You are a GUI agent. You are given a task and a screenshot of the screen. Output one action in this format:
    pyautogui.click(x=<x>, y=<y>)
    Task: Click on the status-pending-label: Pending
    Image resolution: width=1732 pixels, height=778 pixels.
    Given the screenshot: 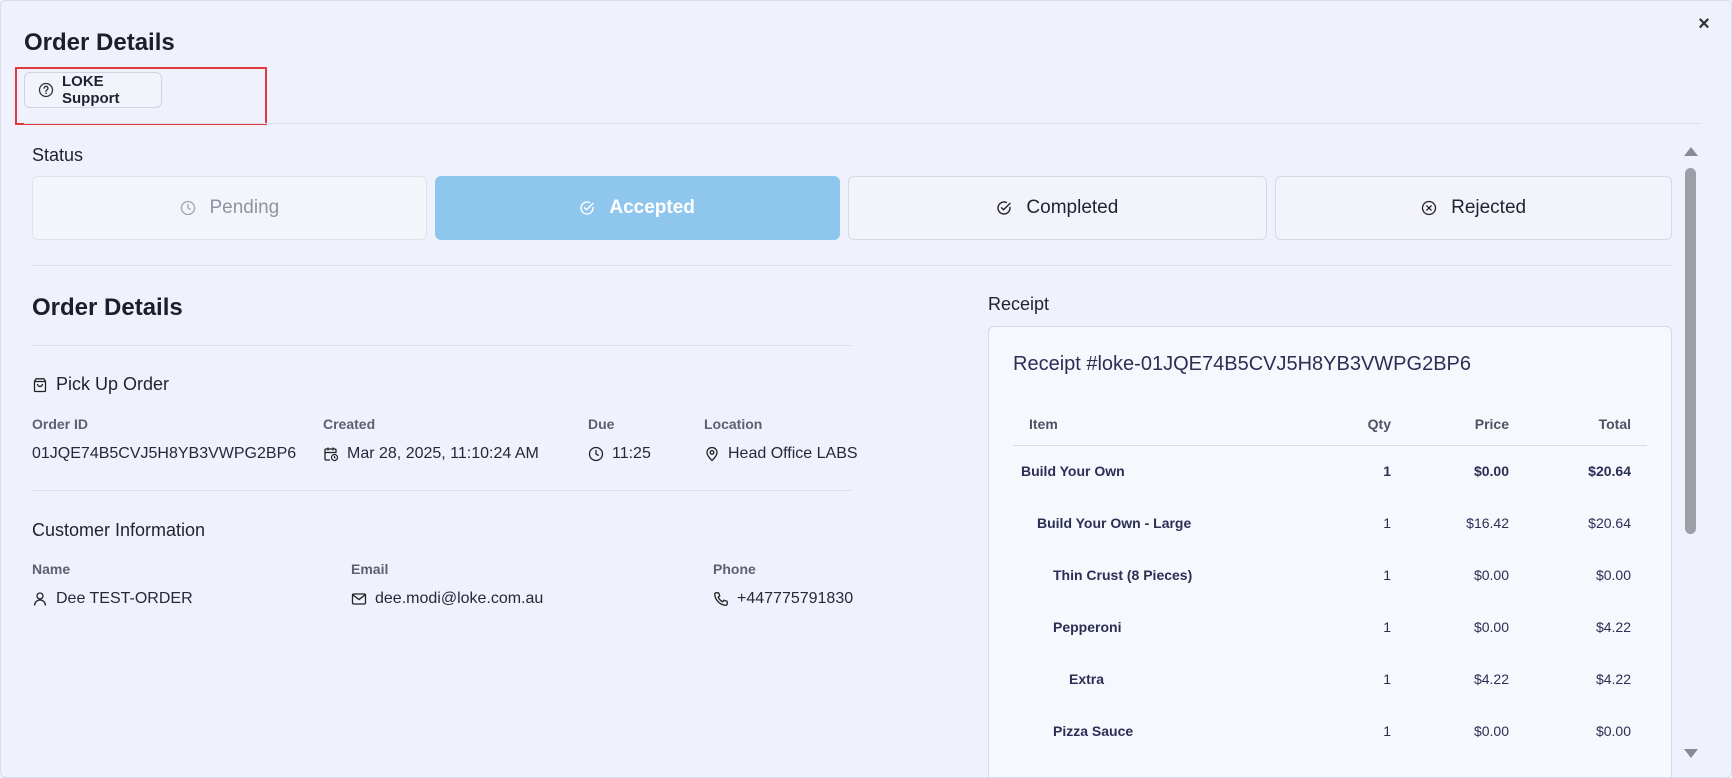 What is the action you would take?
    pyautogui.click(x=244, y=207)
    